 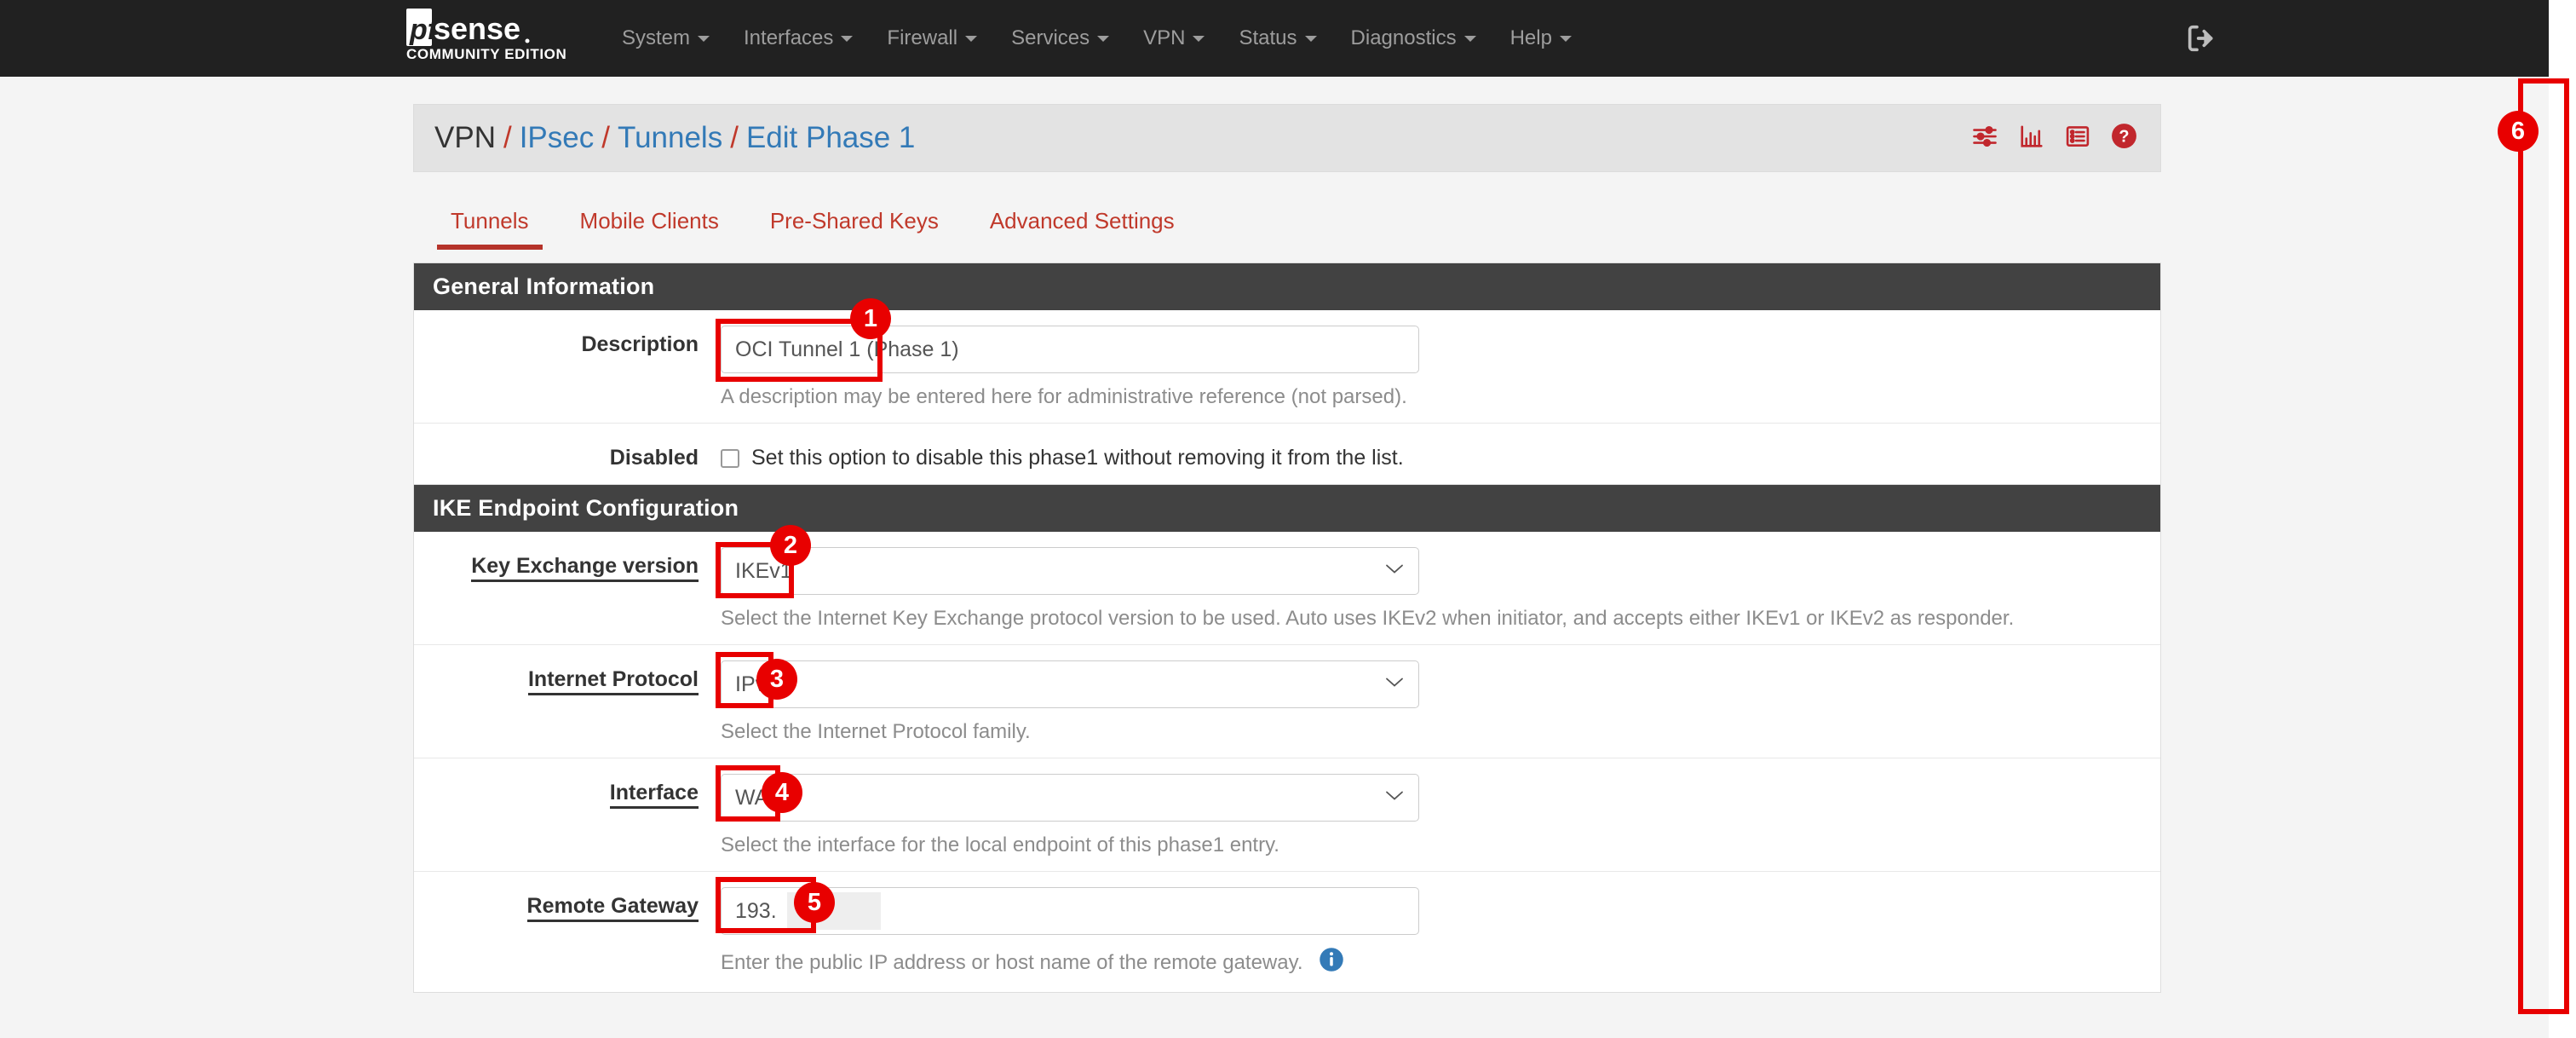 I want to click on nav-item-firewall: Firewall, so click(x=932, y=38).